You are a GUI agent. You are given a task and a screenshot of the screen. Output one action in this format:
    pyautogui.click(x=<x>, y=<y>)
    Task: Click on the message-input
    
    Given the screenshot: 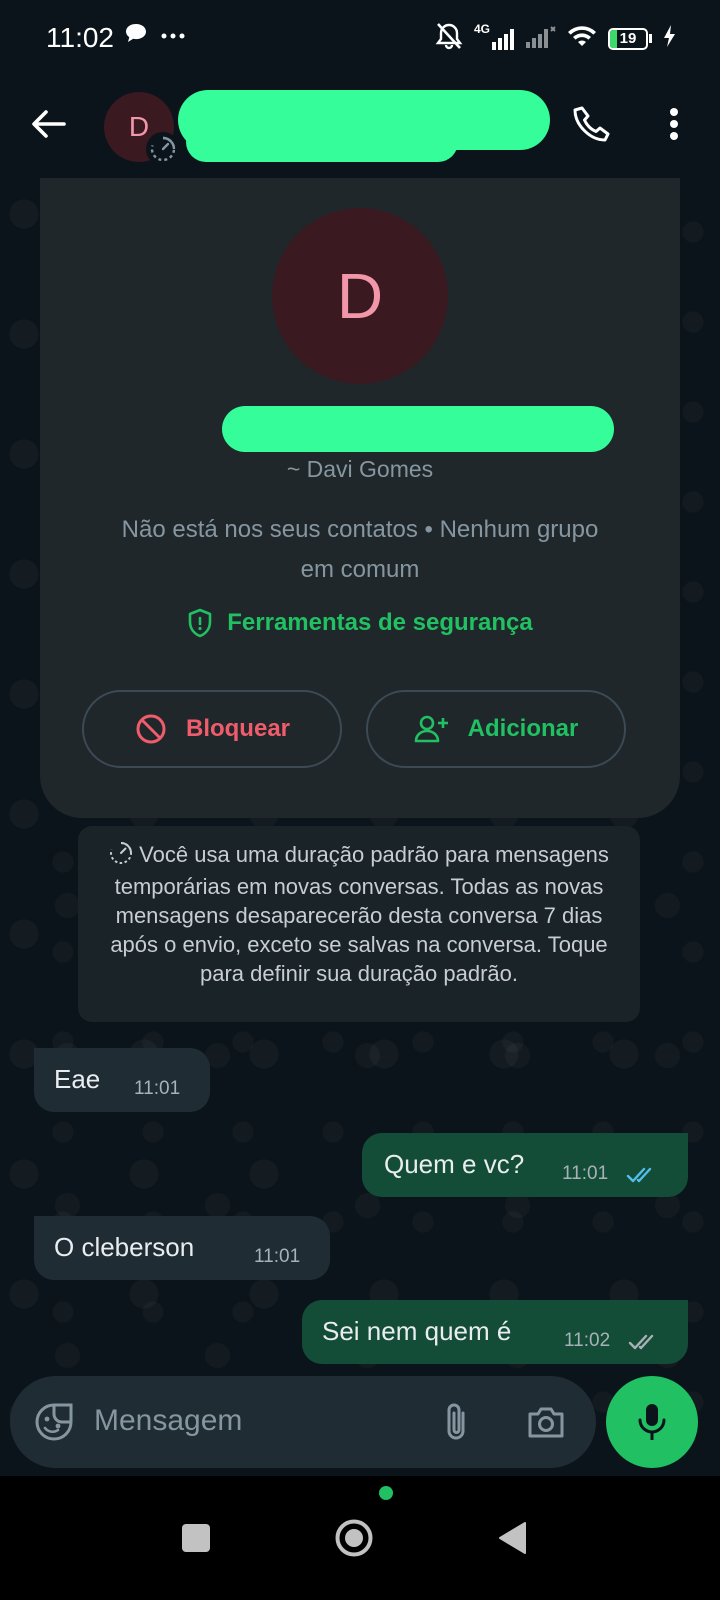 What is the action you would take?
    pyautogui.click(x=254, y=1421)
    